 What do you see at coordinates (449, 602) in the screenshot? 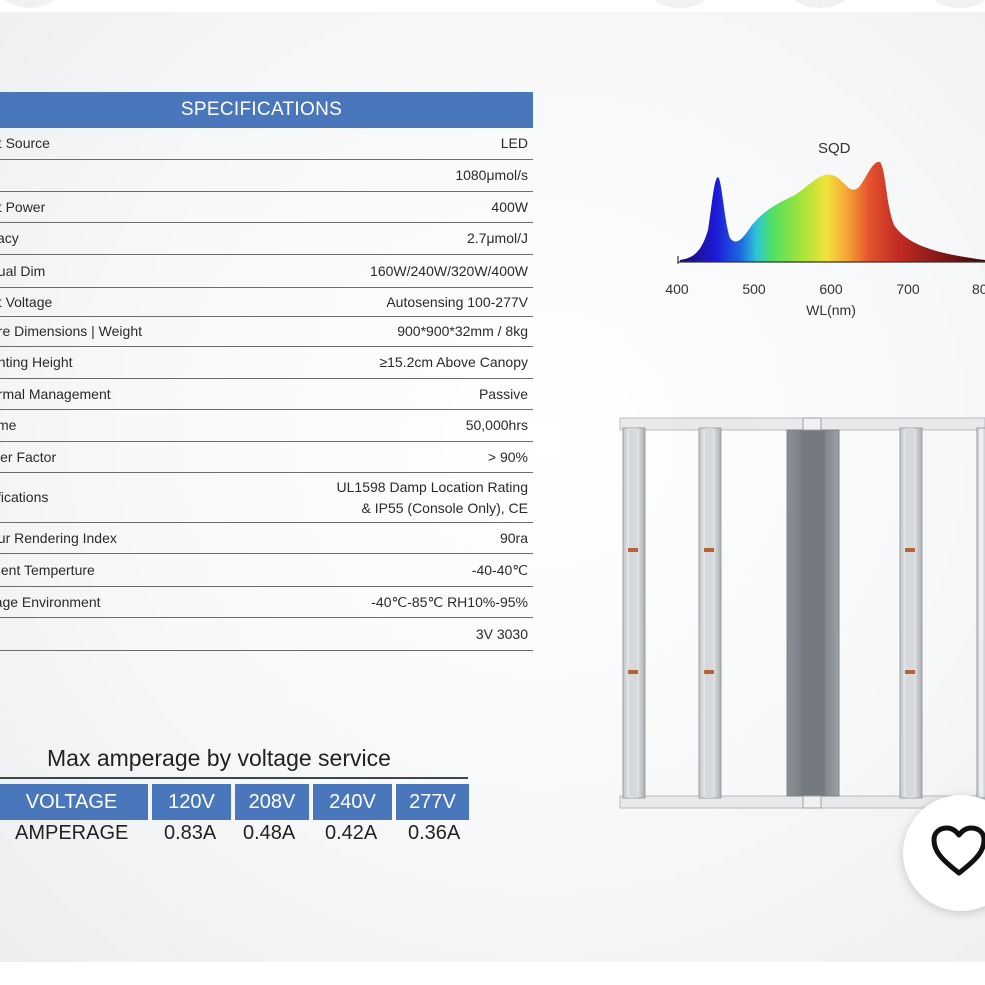
I see `spec-value: -40℃-85℃ RH10%-95%` at bounding box center [449, 602].